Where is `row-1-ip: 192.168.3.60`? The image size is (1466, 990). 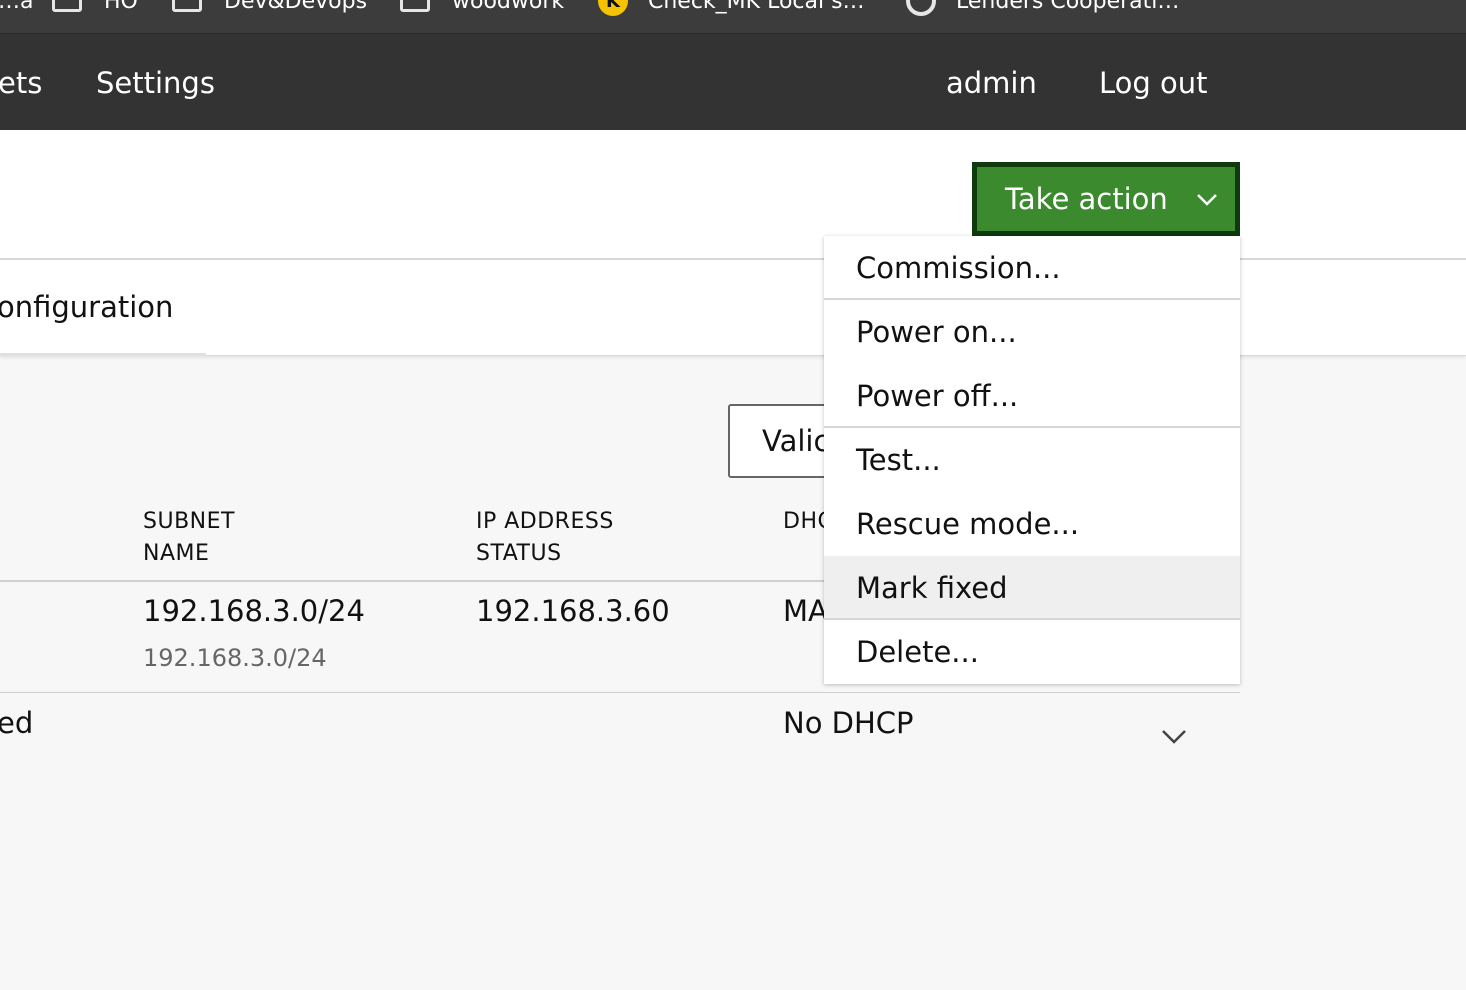
row-1-ip: 192.168.3.60 is located at coordinates (573, 611).